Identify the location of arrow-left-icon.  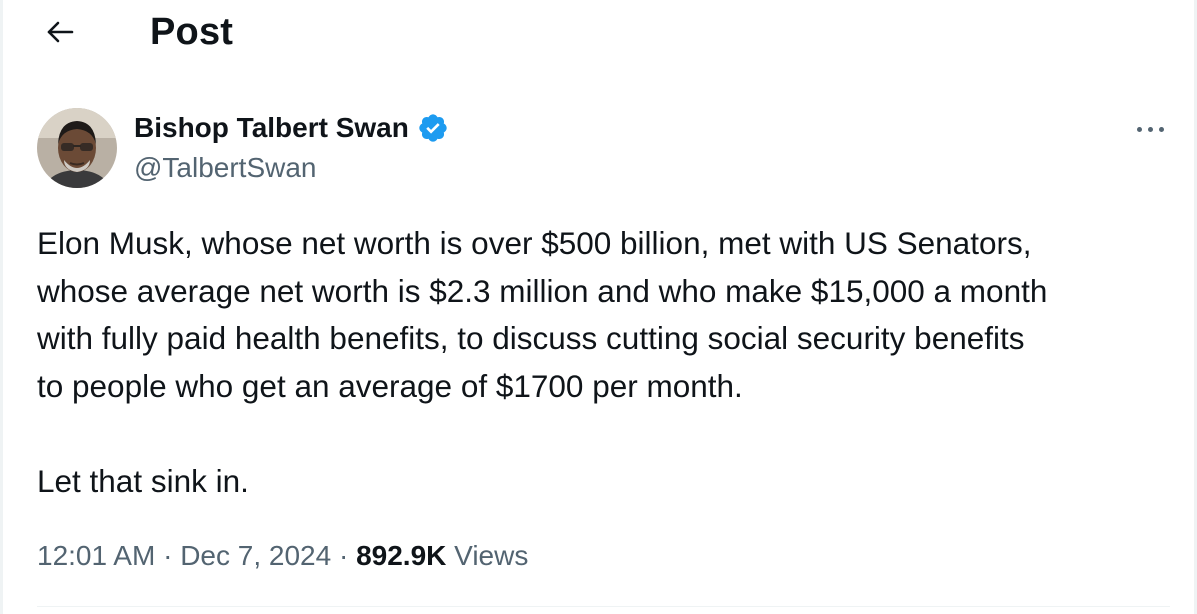
(60, 32).